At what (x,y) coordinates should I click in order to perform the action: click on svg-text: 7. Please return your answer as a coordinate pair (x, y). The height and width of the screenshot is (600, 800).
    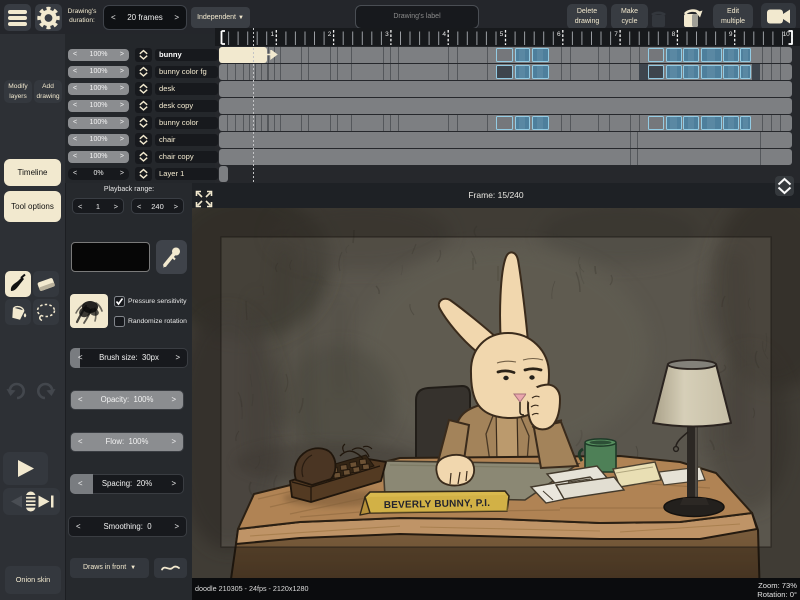
    Looking at the image, I should click on (616, 34).